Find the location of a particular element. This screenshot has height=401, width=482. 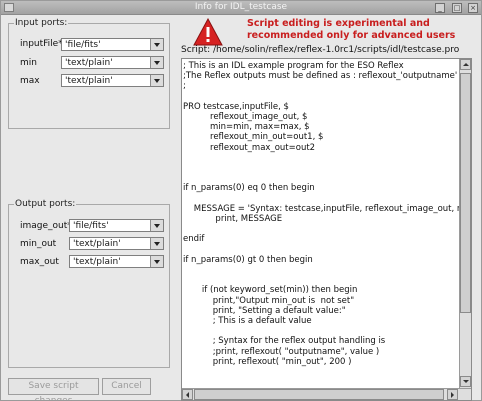

code-line: reflexout_min_out=out1, $ is located at coordinates (253, 137).